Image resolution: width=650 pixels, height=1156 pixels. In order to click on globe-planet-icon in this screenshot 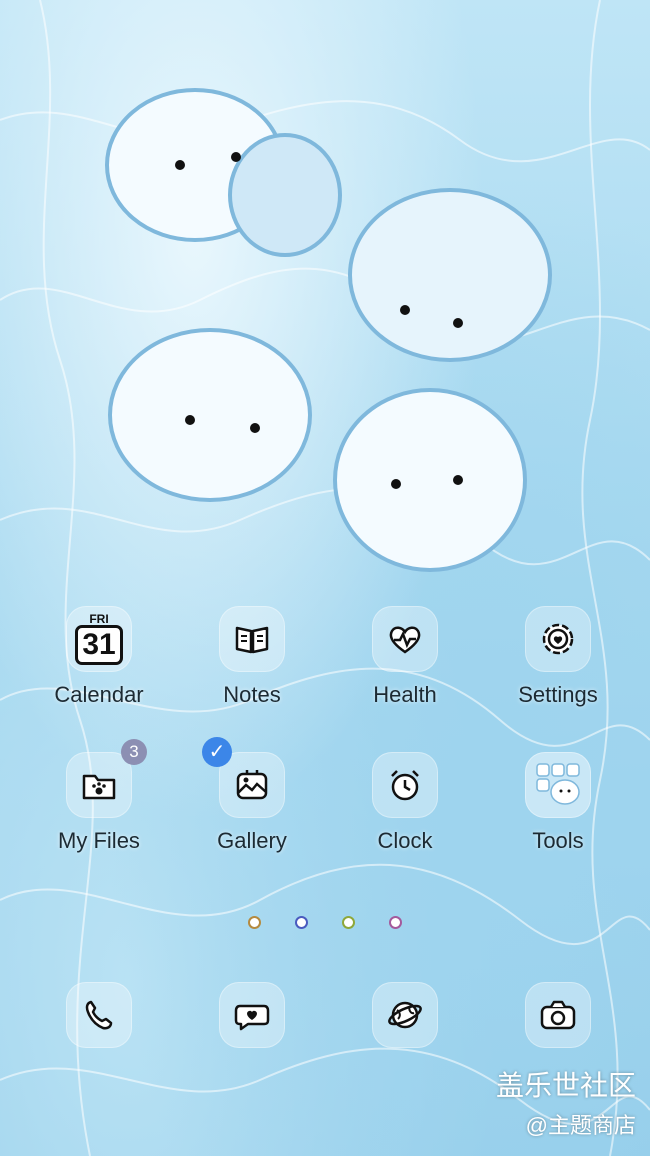, I will do `click(405, 1015)`.